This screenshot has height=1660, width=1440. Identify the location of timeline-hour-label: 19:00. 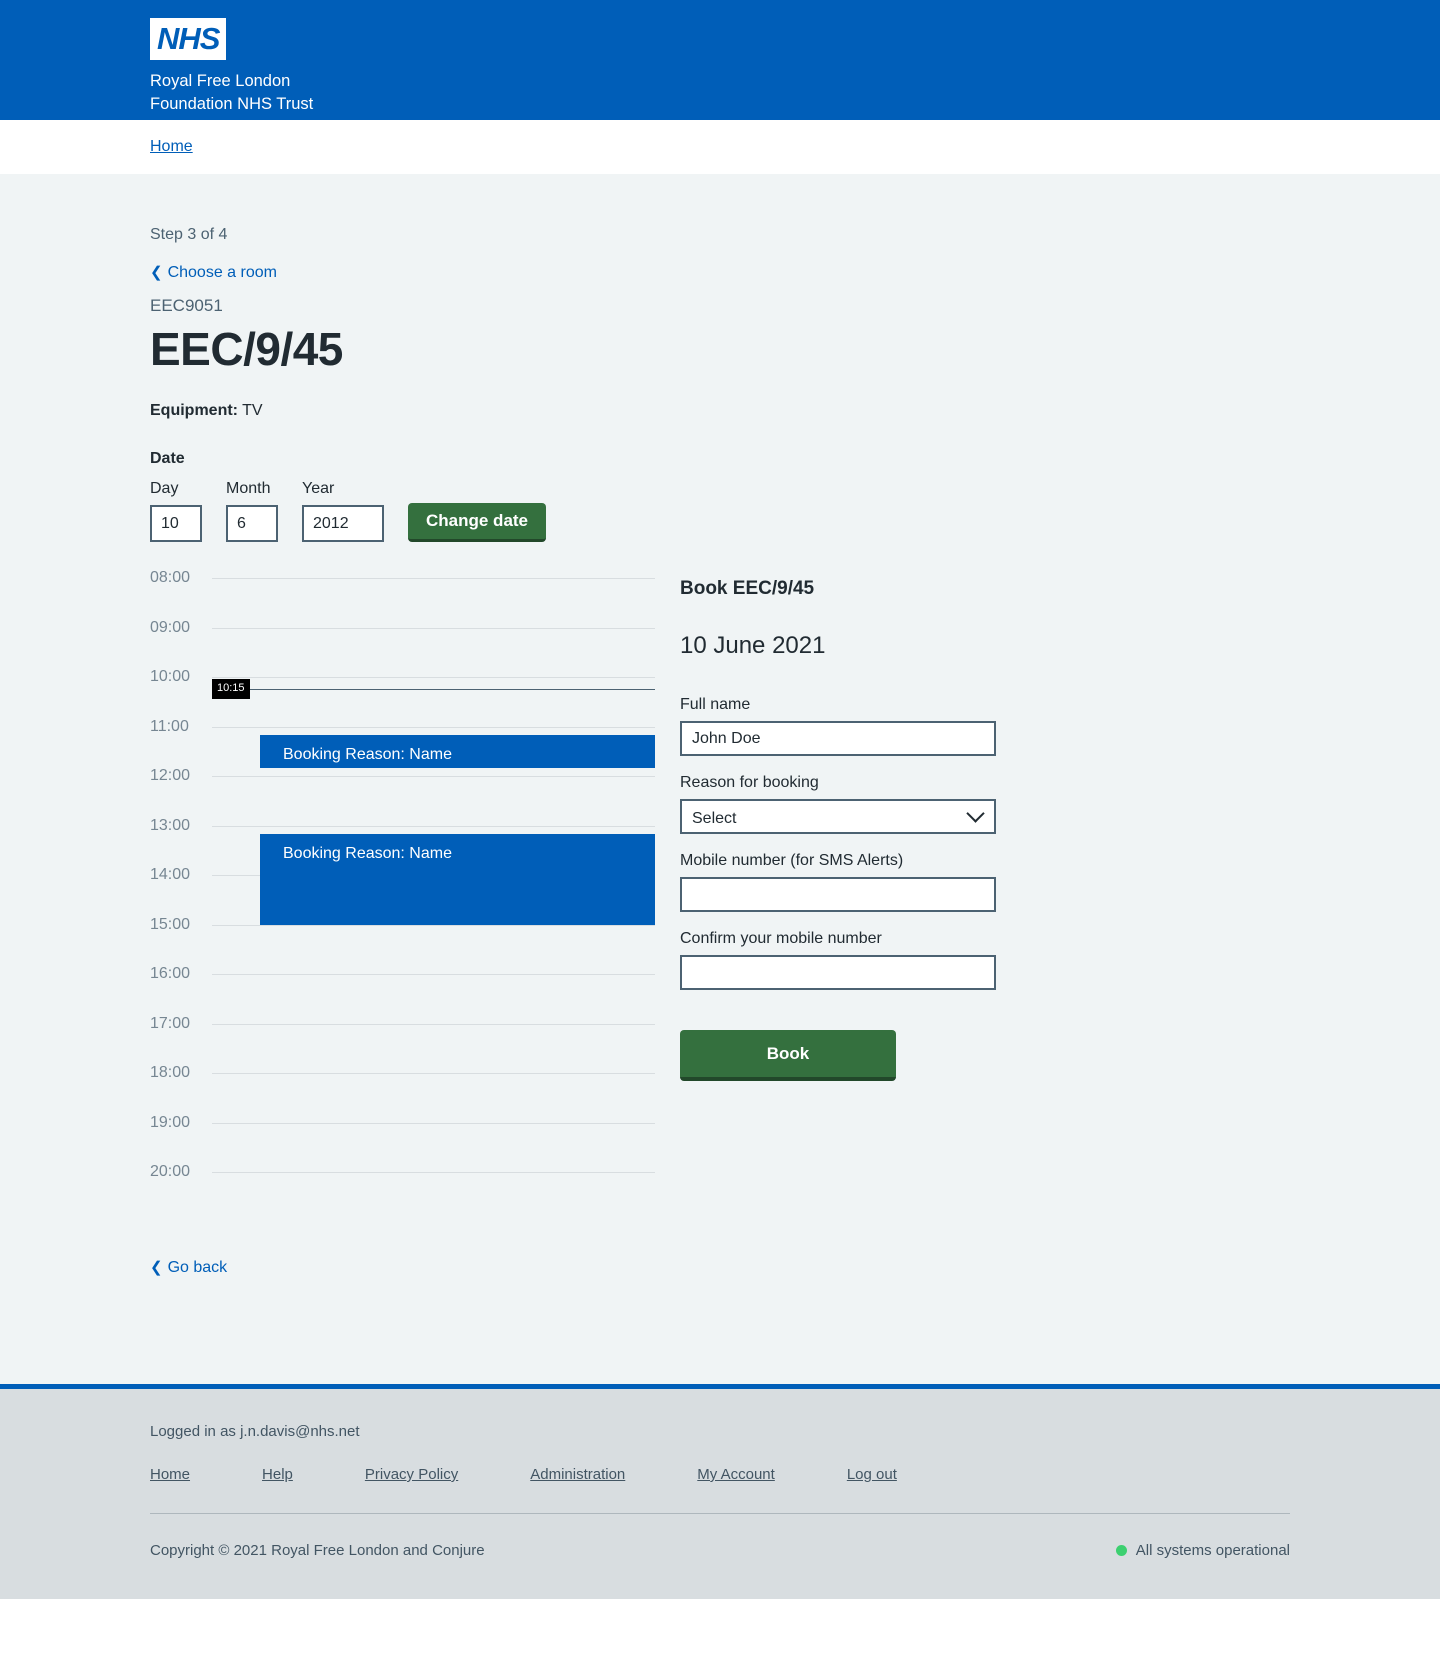
(170, 1122).